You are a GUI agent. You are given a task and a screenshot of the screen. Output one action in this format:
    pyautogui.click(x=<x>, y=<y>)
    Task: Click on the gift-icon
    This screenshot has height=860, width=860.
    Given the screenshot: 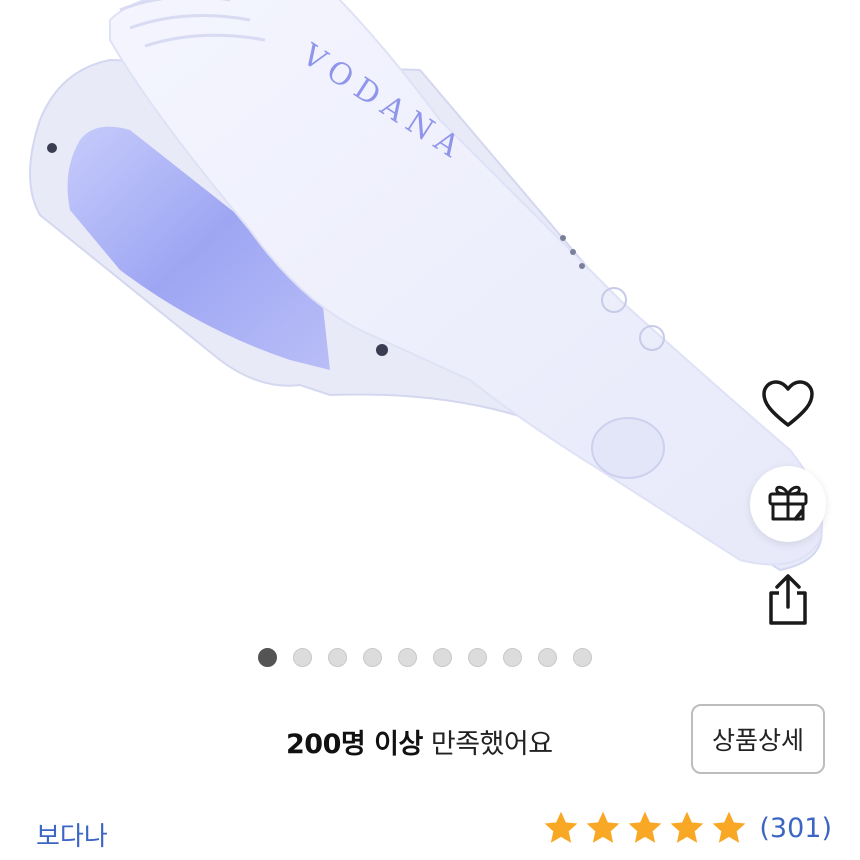 What is the action you would take?
    pyautogui.click(x=788, y=504)
    